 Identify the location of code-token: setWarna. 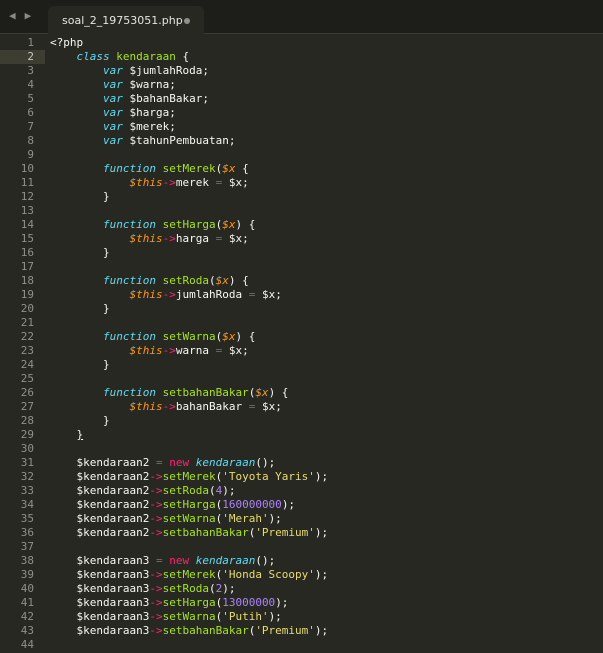
(189, 518).